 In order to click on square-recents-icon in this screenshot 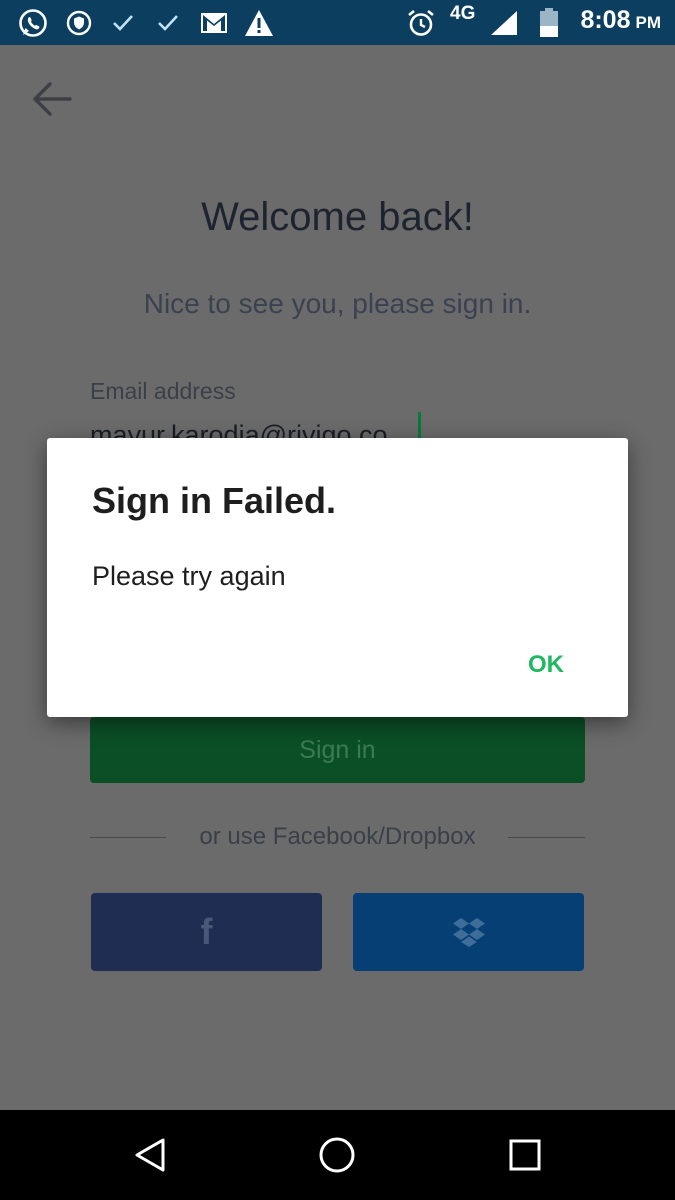, I will do `click(525, 1155)`.